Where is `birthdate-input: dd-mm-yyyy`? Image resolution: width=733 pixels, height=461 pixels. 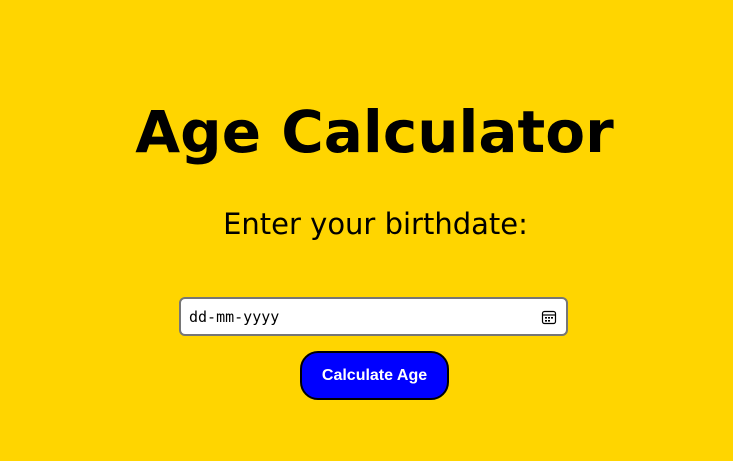
birthdate-input: dd-mm-yyyy is located at coordinates (373, 316).